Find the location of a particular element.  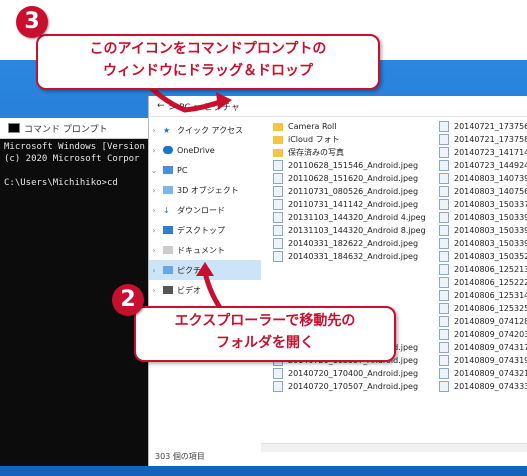

arrow-2-head is located at coordinates (205, 269).